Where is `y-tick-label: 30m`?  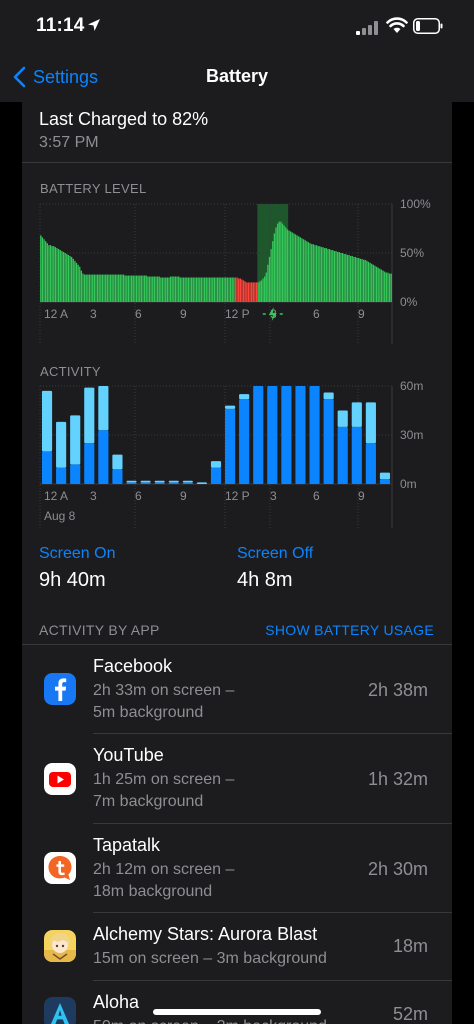 y-tick-label: 30m is located at coordinates (411, 435).